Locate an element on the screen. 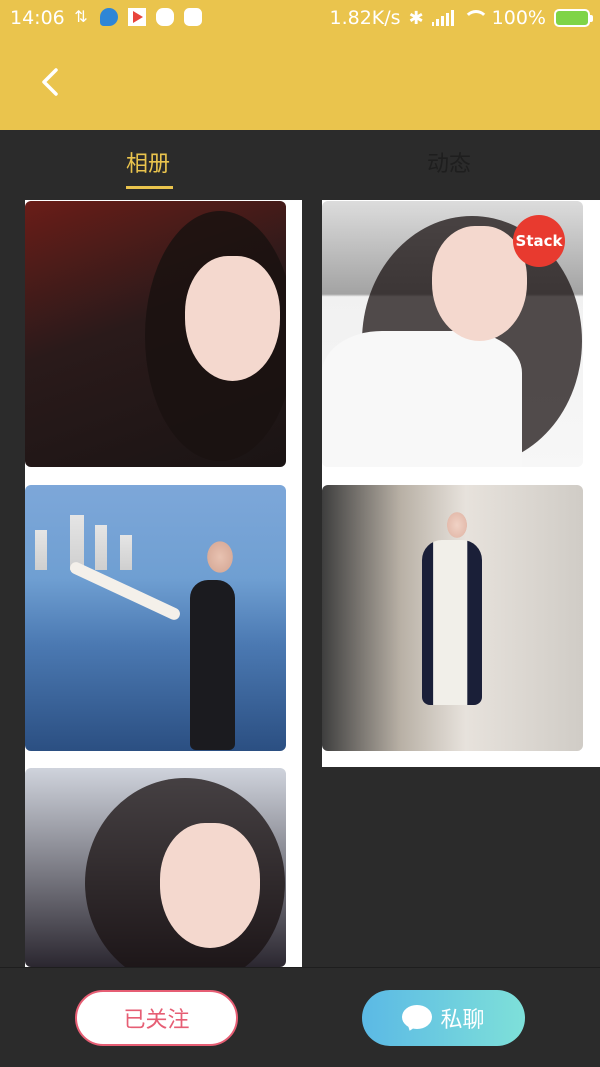  video-app-icon is located at coordinates (137, 17).